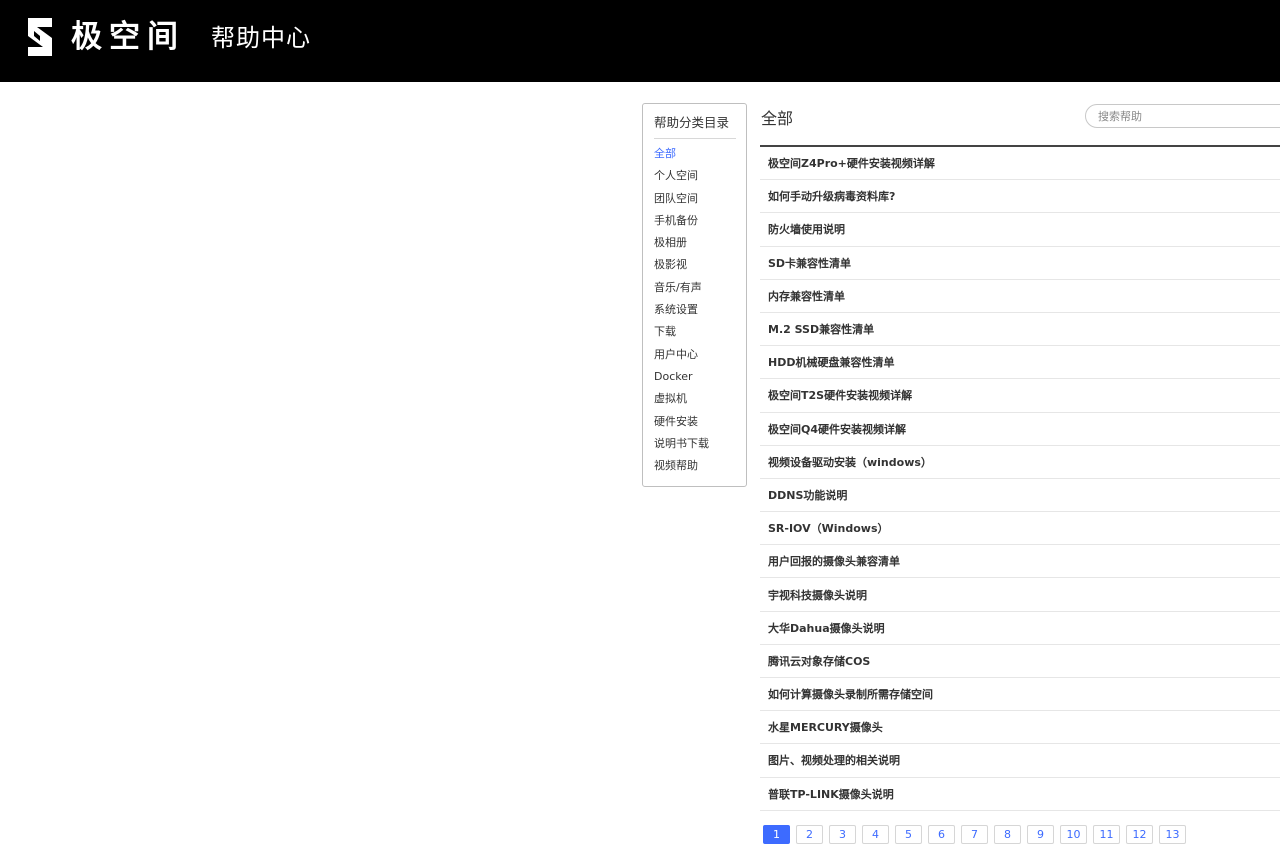  What do you see at coordinates (875, 834) in the screenshot?
I see `page-button: 4` at bounding box center [875, 834].